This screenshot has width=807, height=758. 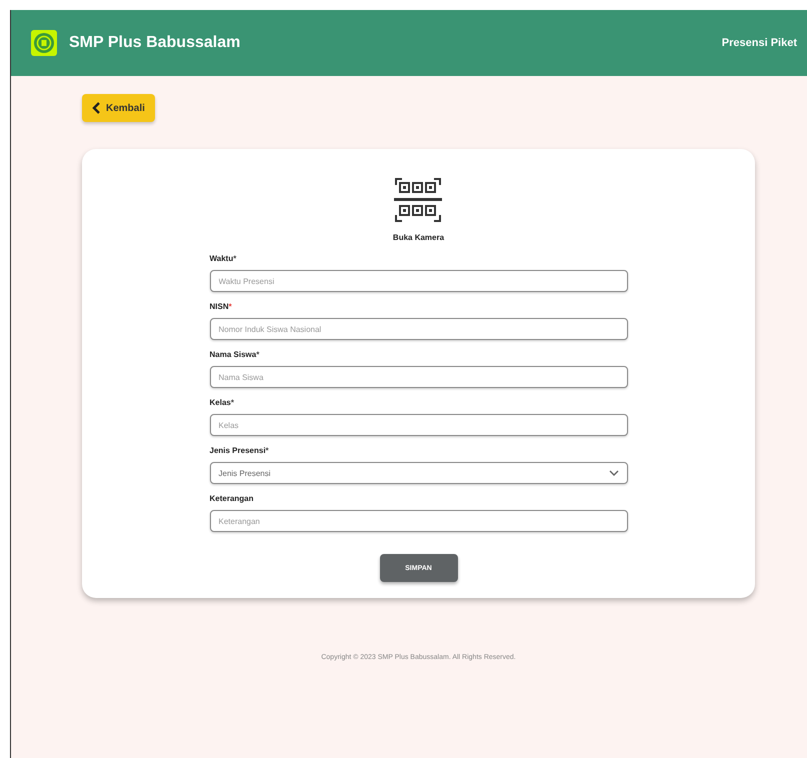 I want to click on field-label: Jenis Presensi*, so click(x=240, y=450).